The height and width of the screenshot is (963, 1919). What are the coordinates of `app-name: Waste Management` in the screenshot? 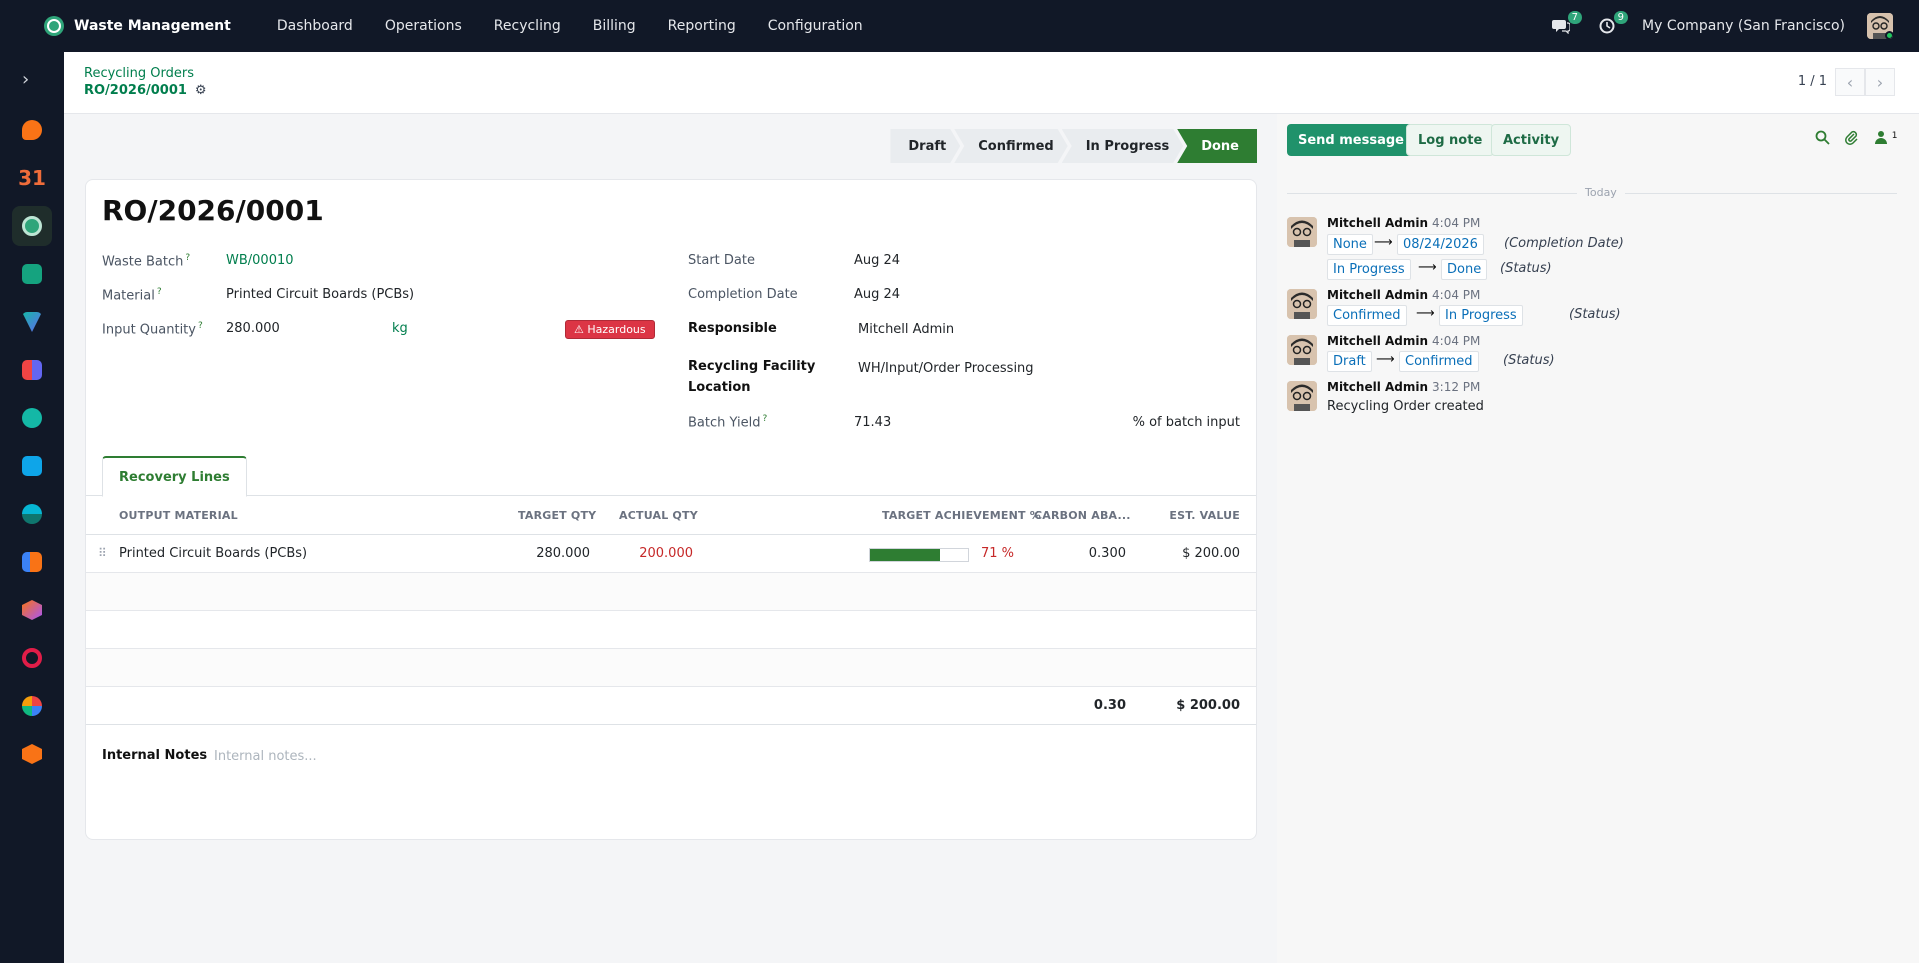 It's located at (152, 26).